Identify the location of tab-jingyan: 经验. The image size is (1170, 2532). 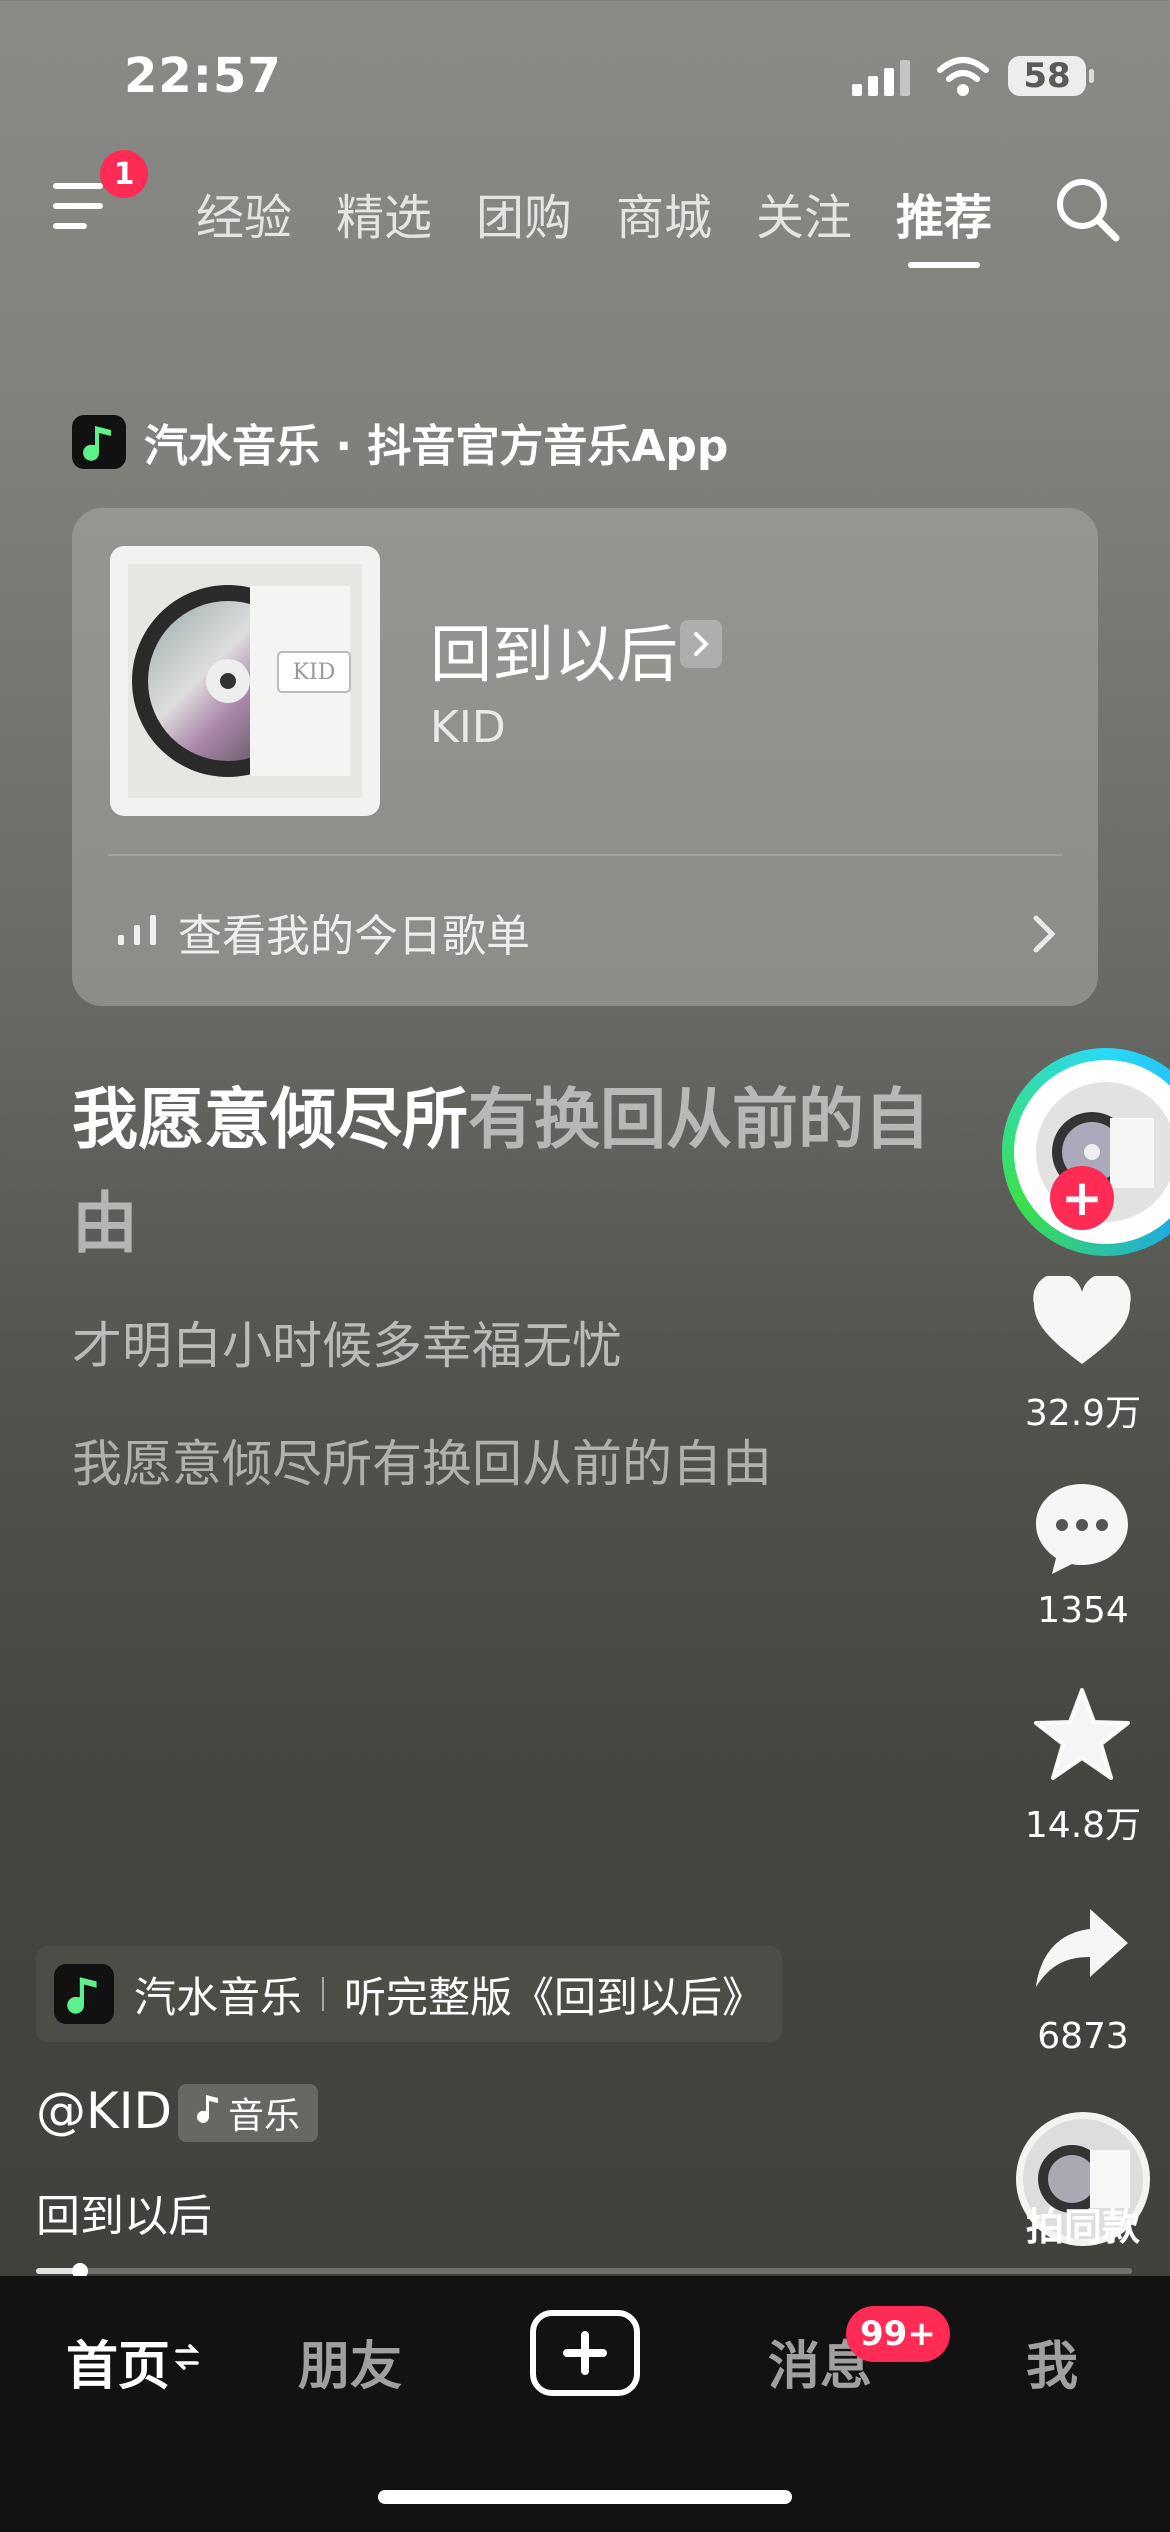
(244, 213).